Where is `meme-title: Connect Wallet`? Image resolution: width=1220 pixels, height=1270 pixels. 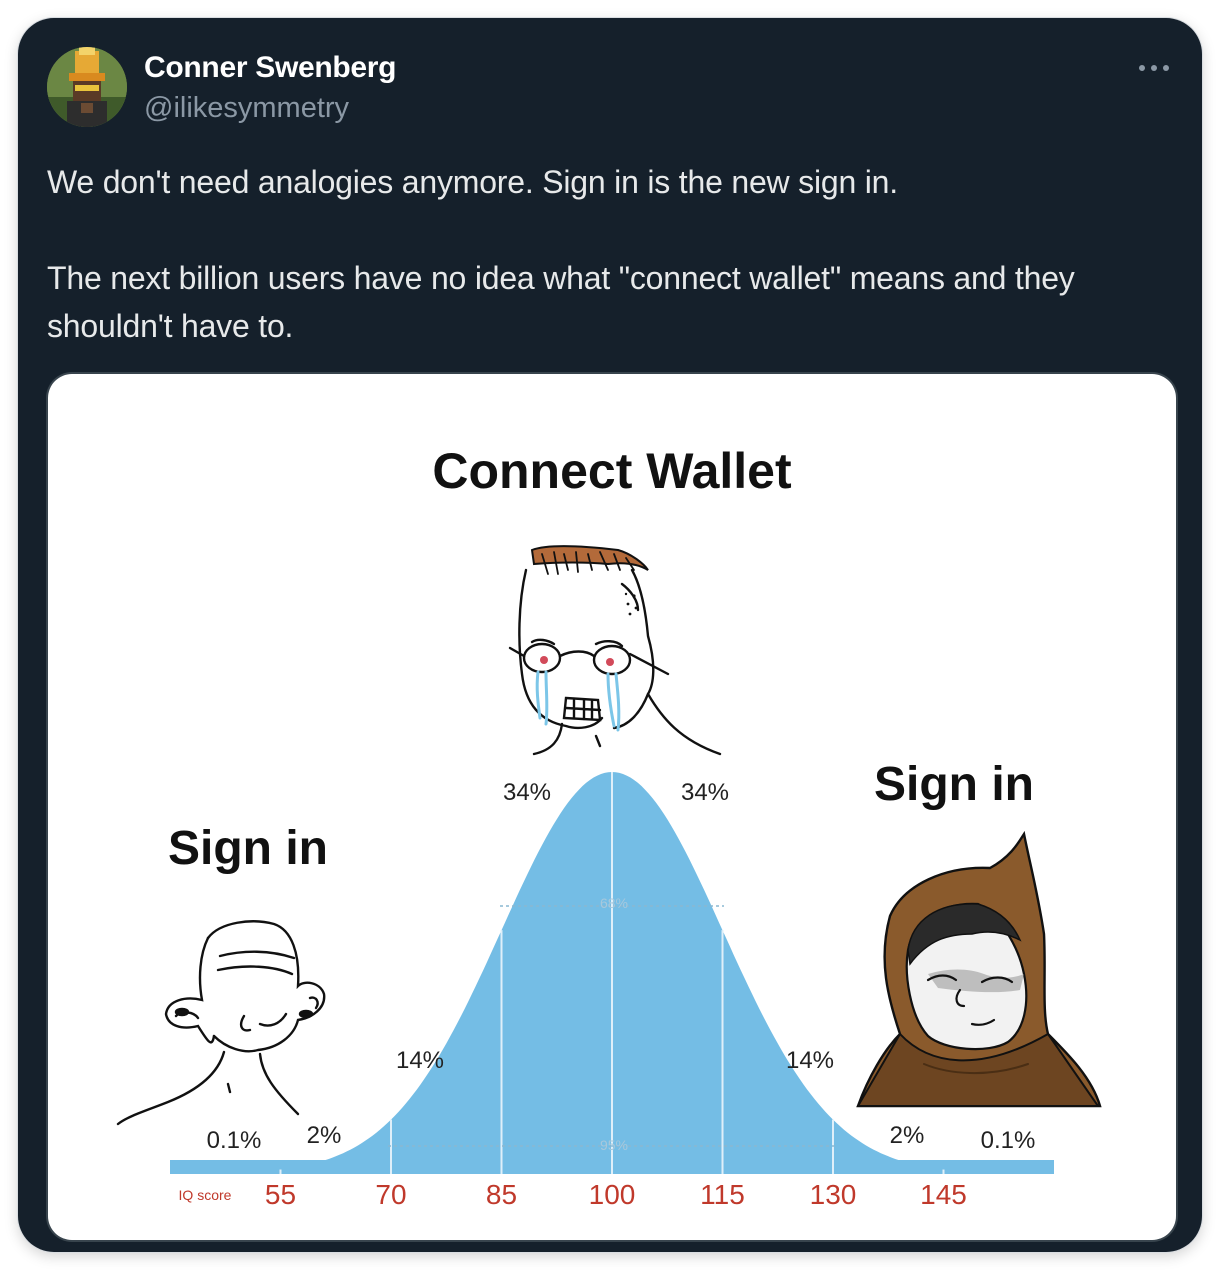 meme-title: Connect Wallet is located at coordinates (612, 471).